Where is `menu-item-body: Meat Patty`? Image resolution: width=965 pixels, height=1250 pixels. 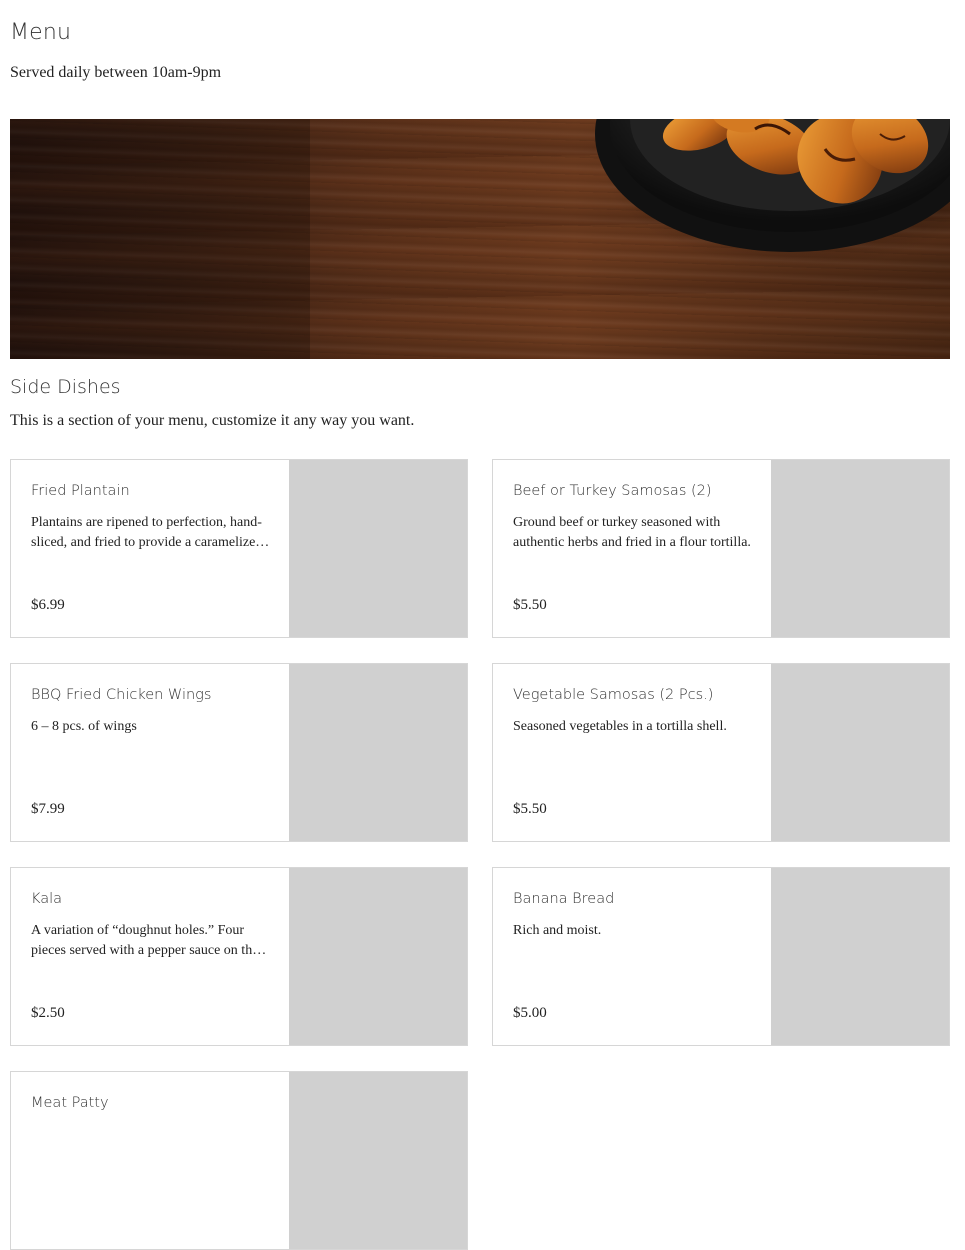 menu-item-body: Meat Patty is located at coordinates (149, 1160).